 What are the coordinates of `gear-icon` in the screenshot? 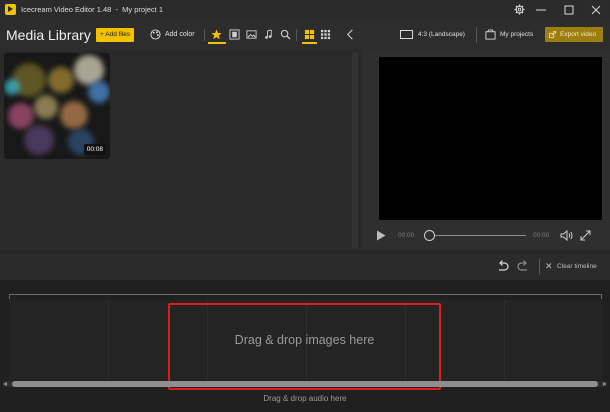 It's located at (519, 9).